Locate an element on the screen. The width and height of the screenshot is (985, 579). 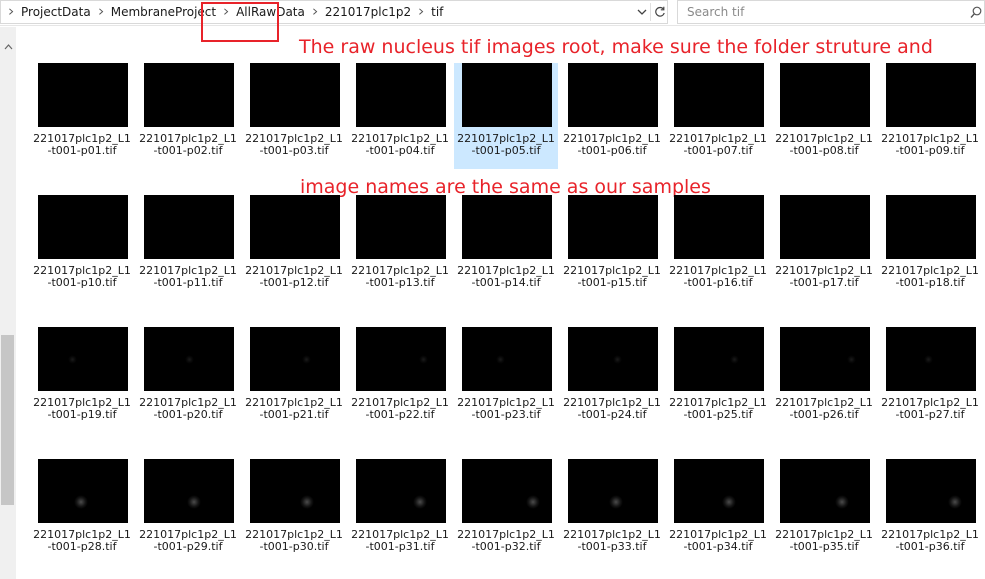
breadcrumb-allrawdata: AllRawData is located at coordinates (270, 12).